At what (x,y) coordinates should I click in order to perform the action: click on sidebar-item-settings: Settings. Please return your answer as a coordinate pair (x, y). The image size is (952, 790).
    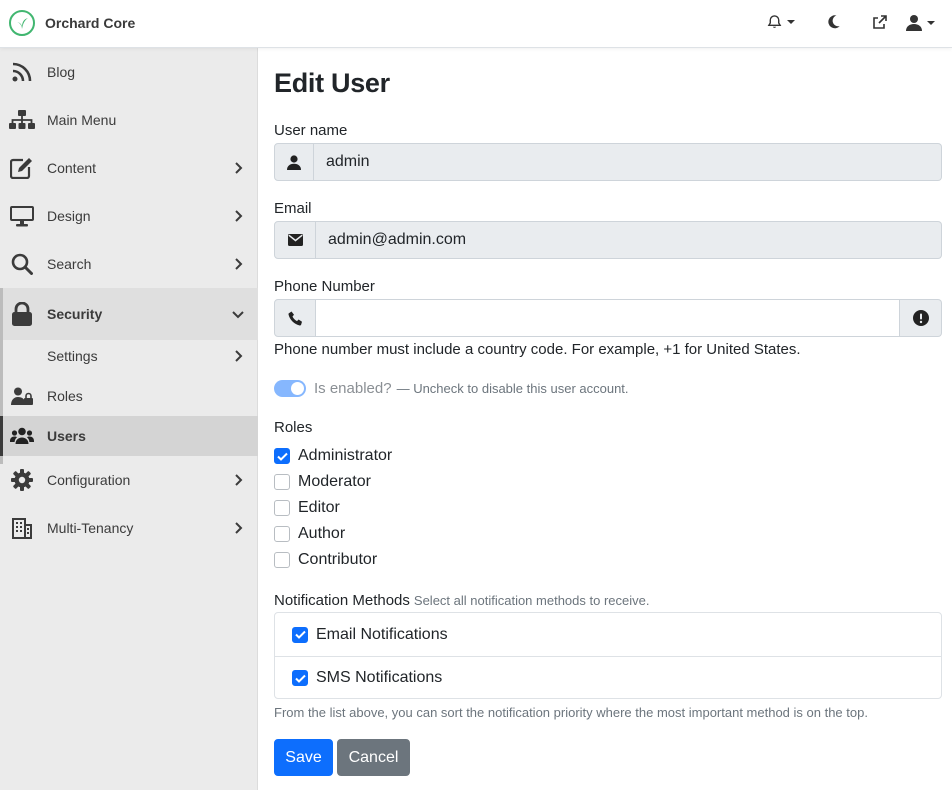
    Looking at the image, I should click on (129, 356).